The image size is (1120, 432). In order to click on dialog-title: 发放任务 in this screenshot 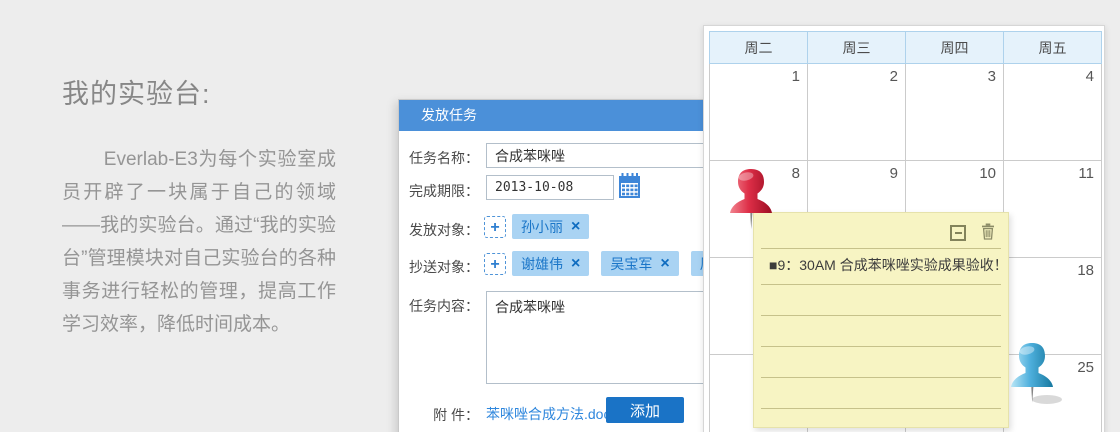, I will do `click(551, 115)`.